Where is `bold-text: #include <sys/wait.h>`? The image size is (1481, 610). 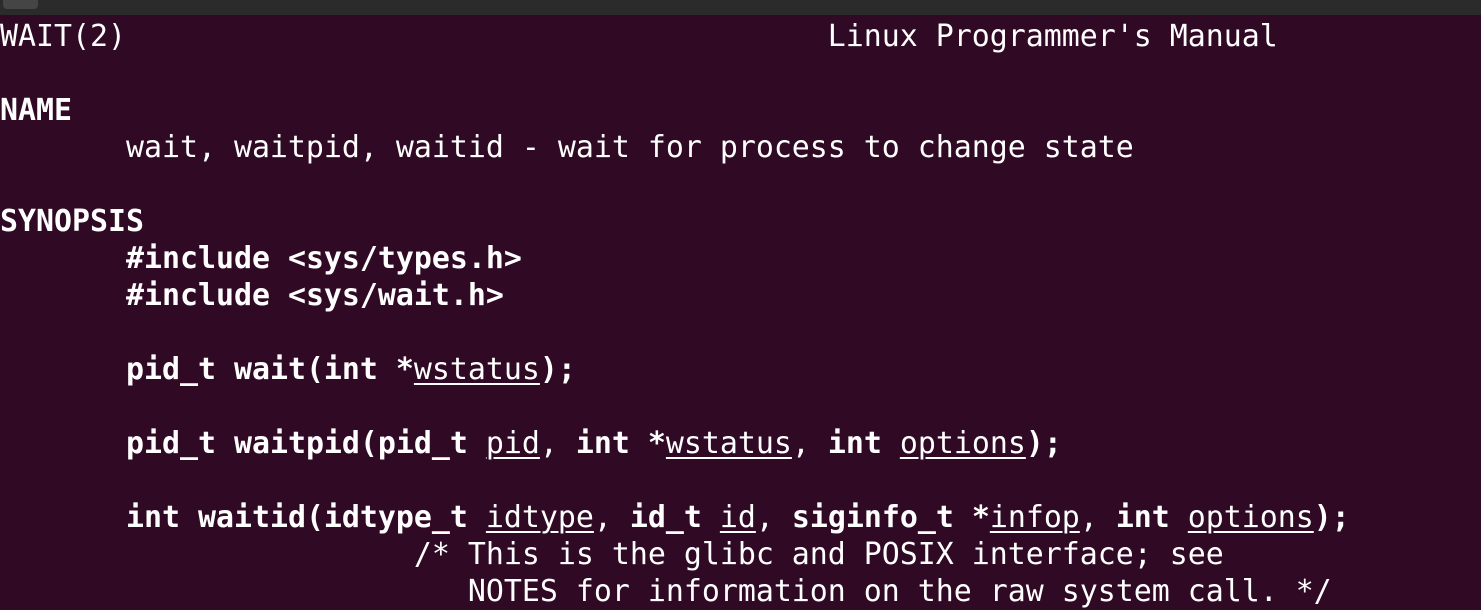
bold-text: #include <sys/wait.h> is located at coordinates (314, 295).